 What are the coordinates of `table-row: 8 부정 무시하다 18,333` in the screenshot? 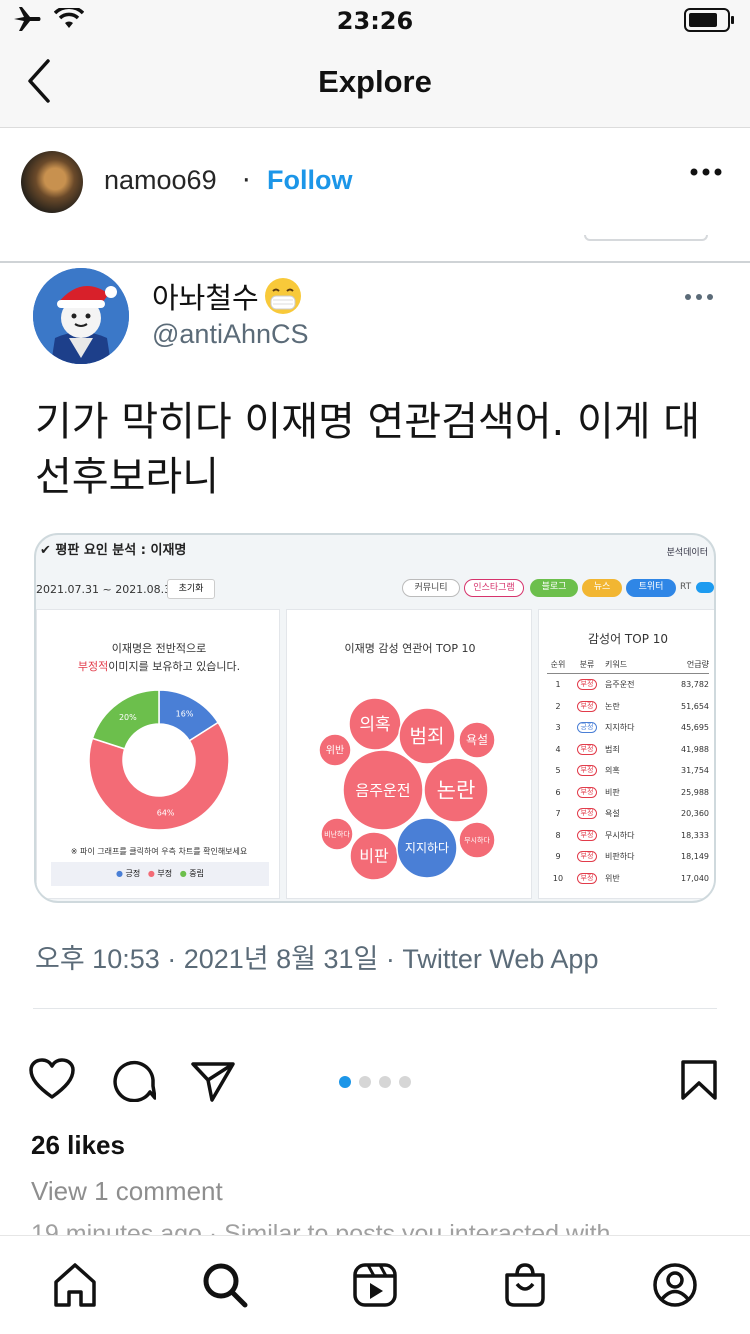 It's located at (628, 836).